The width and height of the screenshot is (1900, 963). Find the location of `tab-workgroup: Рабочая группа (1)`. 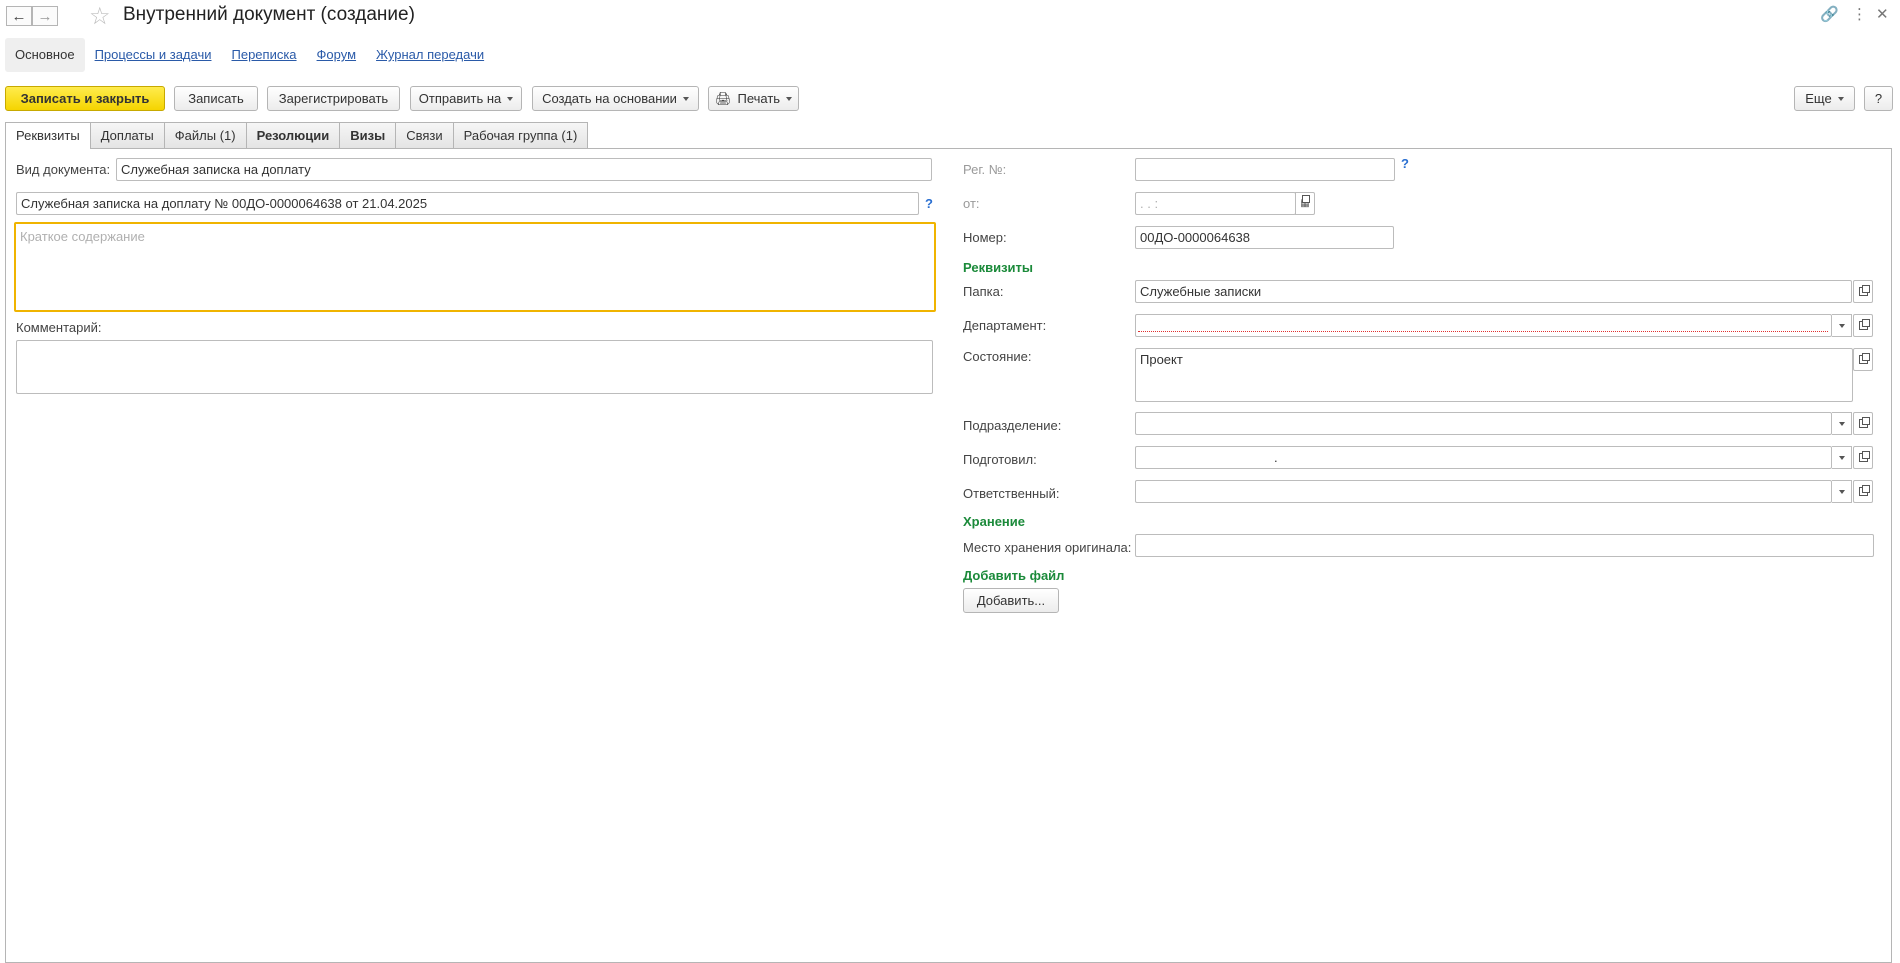

tab-workgroup: Рабочая группа (1) is located at coordinates (520, 135).